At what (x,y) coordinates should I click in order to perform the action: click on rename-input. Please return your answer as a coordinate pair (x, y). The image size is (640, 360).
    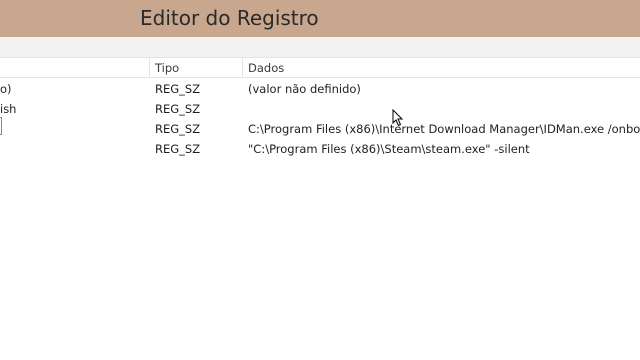
    Looking at the image, I should click on (1, 126).